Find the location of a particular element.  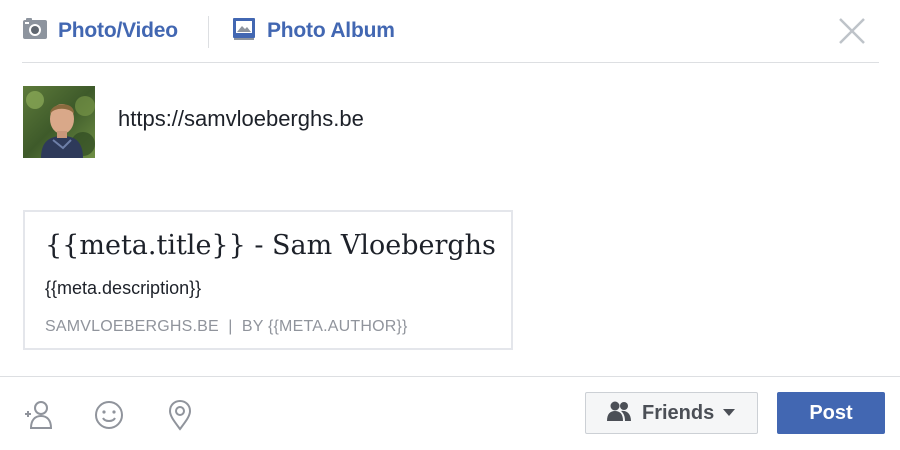

photo-album-icon is located at coordinates (244, 31).